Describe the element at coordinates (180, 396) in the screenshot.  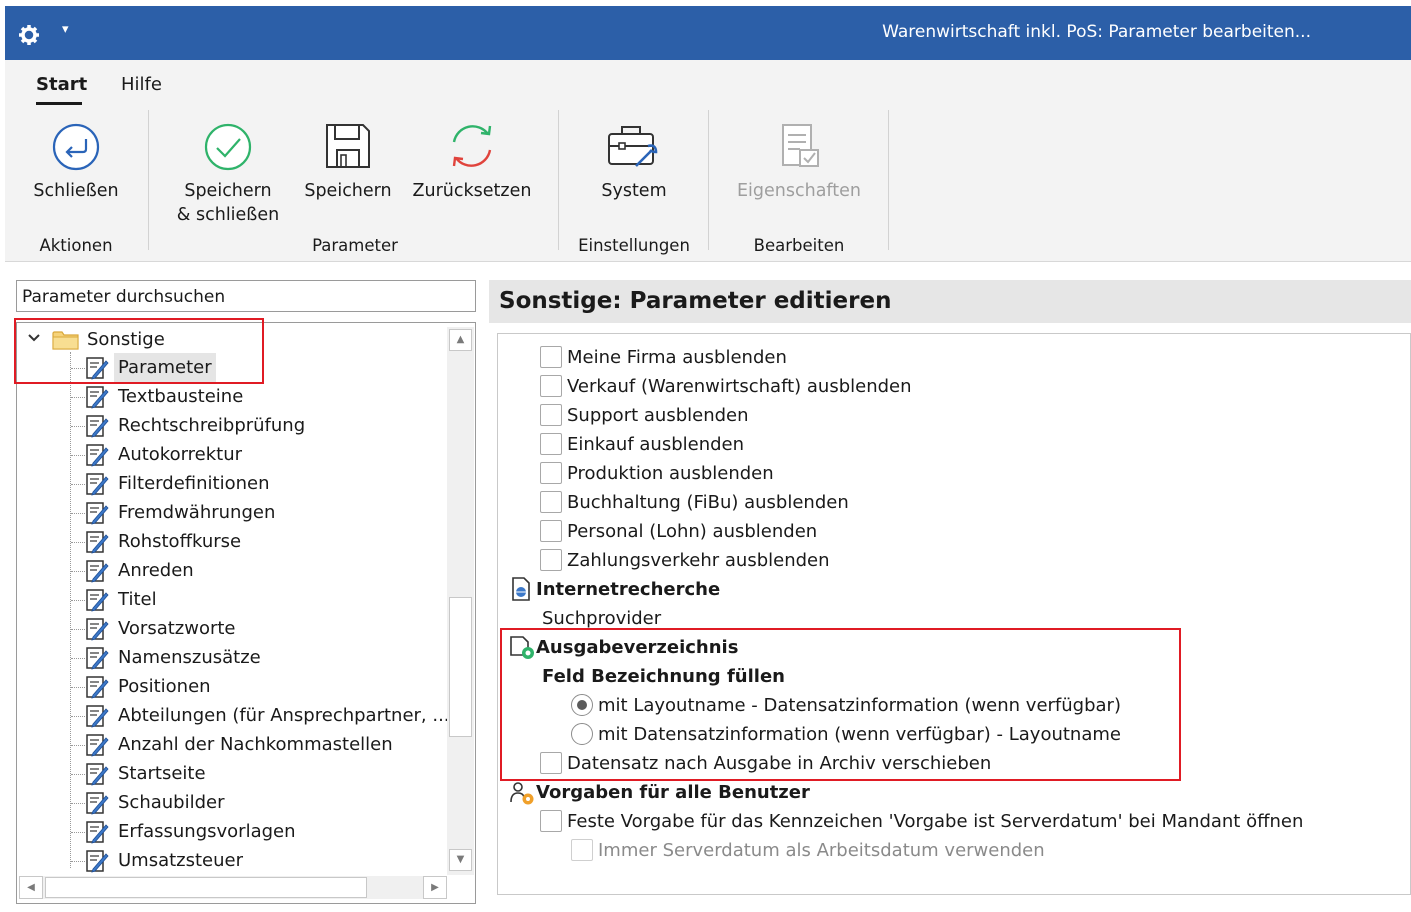
I see `tree-item: Textbausteine` at that location.